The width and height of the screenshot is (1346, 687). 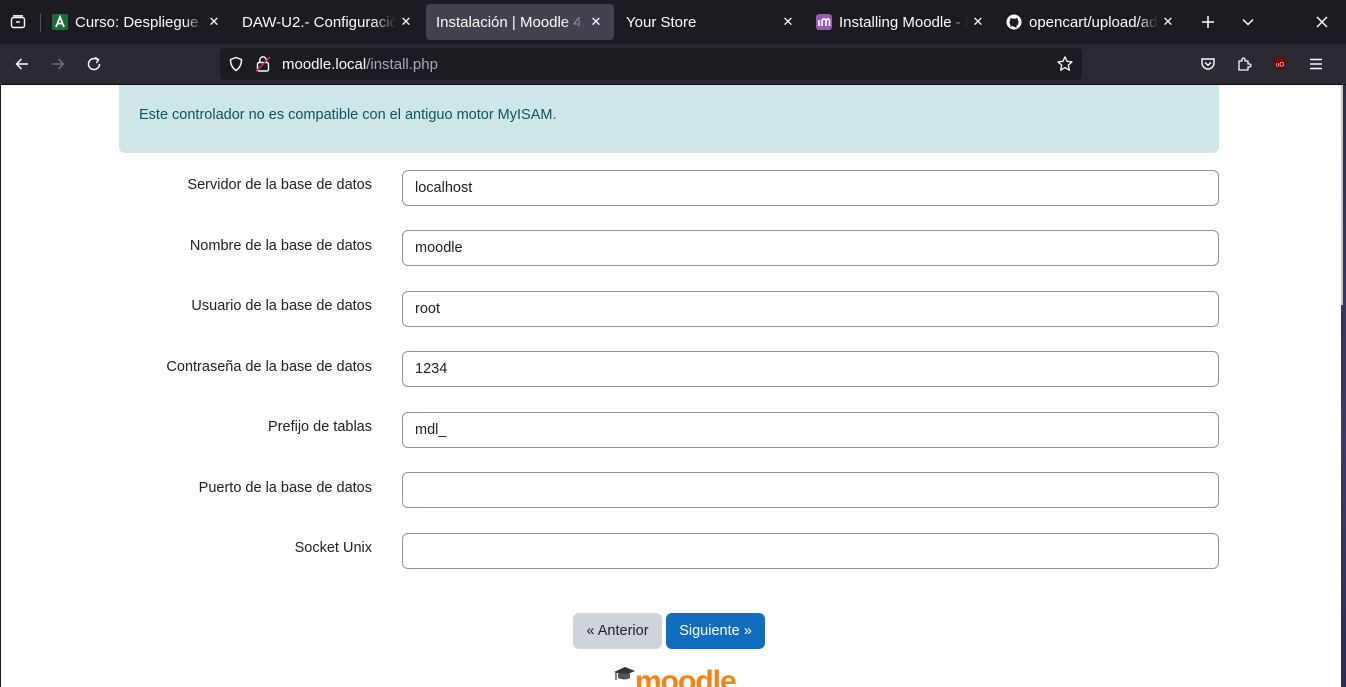 I want to click on tab-your-store: Your Store ✕, so click(x=711, y=22).